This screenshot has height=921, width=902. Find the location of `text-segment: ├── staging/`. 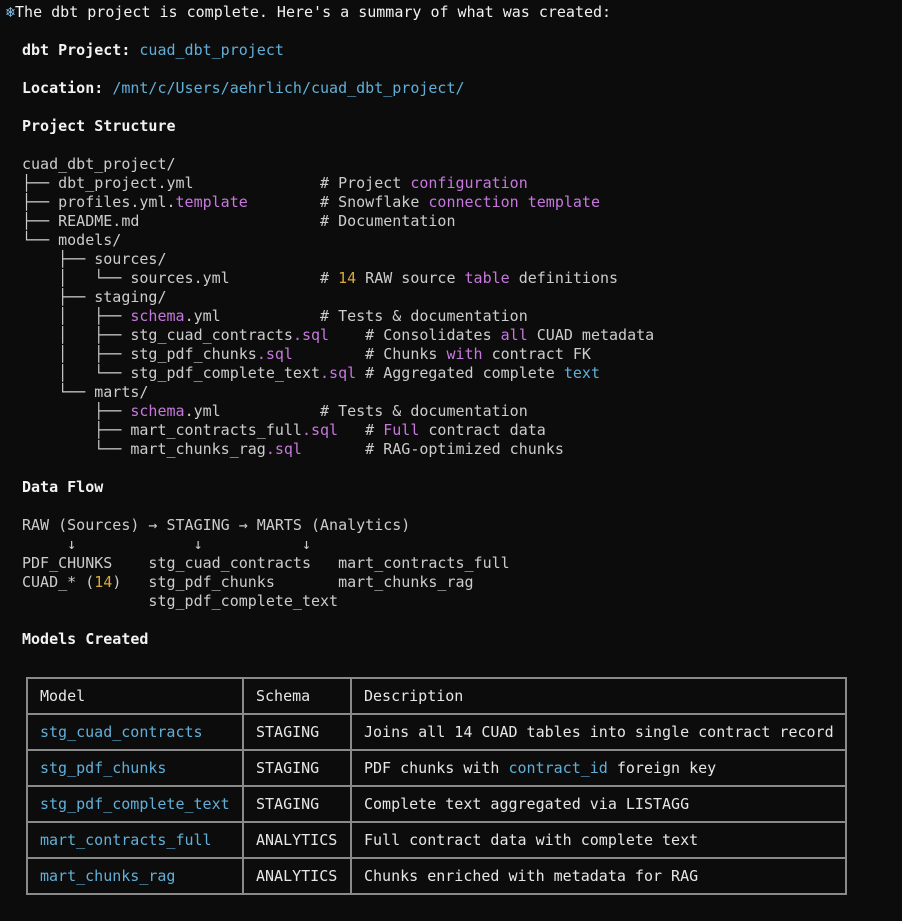

text-segment: ├── staging/ is located at coordinates (94, 297).